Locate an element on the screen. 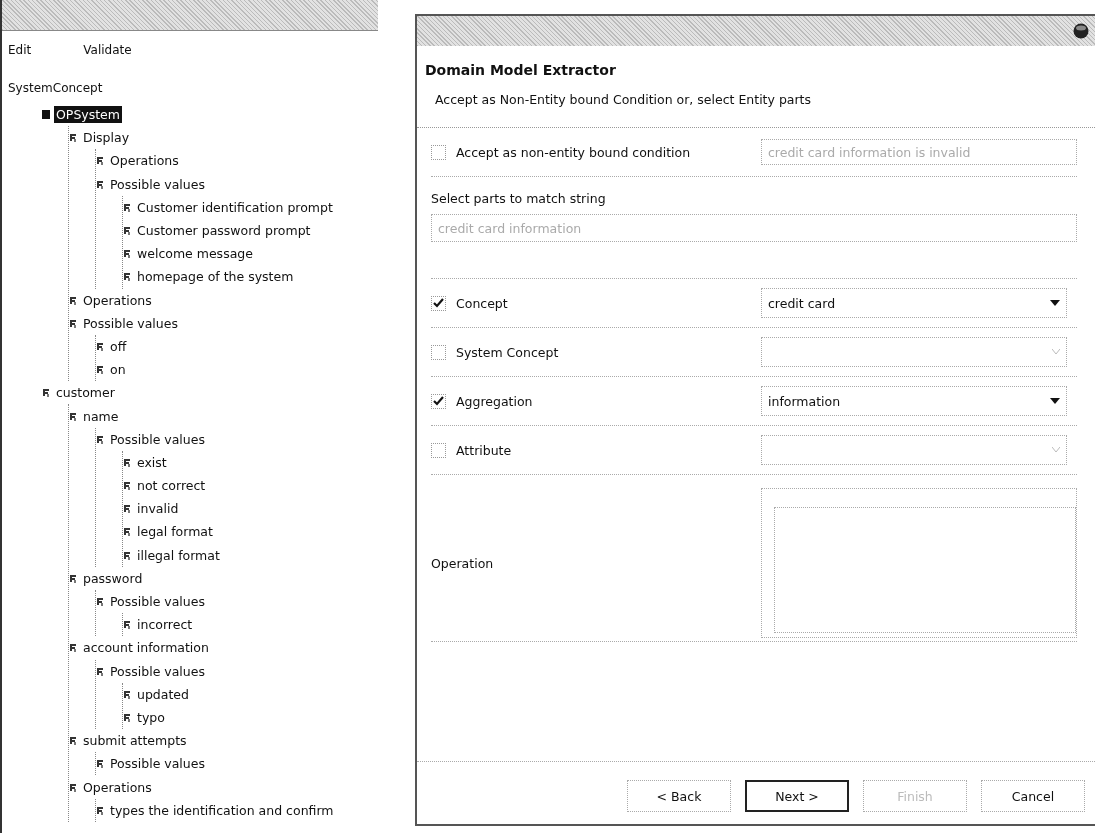  tree-item: on is located at coordinates (118, 370).